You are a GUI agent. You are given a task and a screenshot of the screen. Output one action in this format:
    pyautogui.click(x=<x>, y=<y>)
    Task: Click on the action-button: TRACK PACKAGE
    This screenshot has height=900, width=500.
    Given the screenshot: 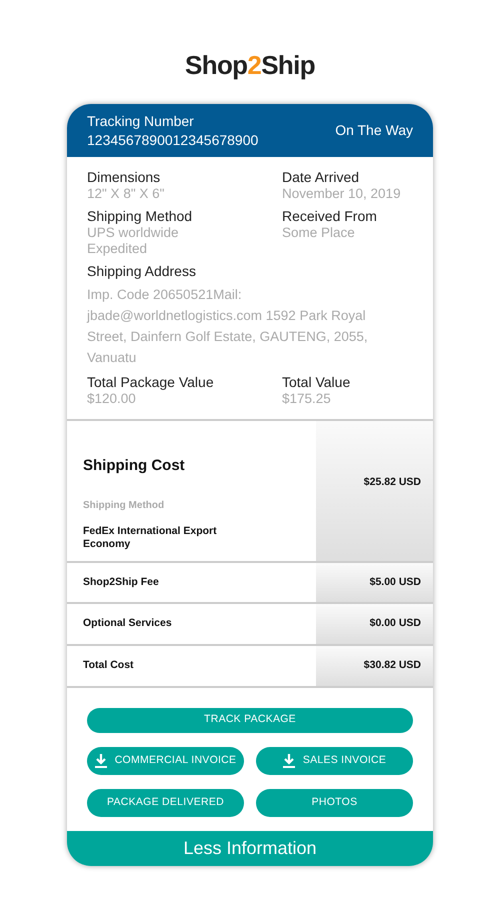 What is the action you would take?
    pyautogui.click(x=250, y=720)
    